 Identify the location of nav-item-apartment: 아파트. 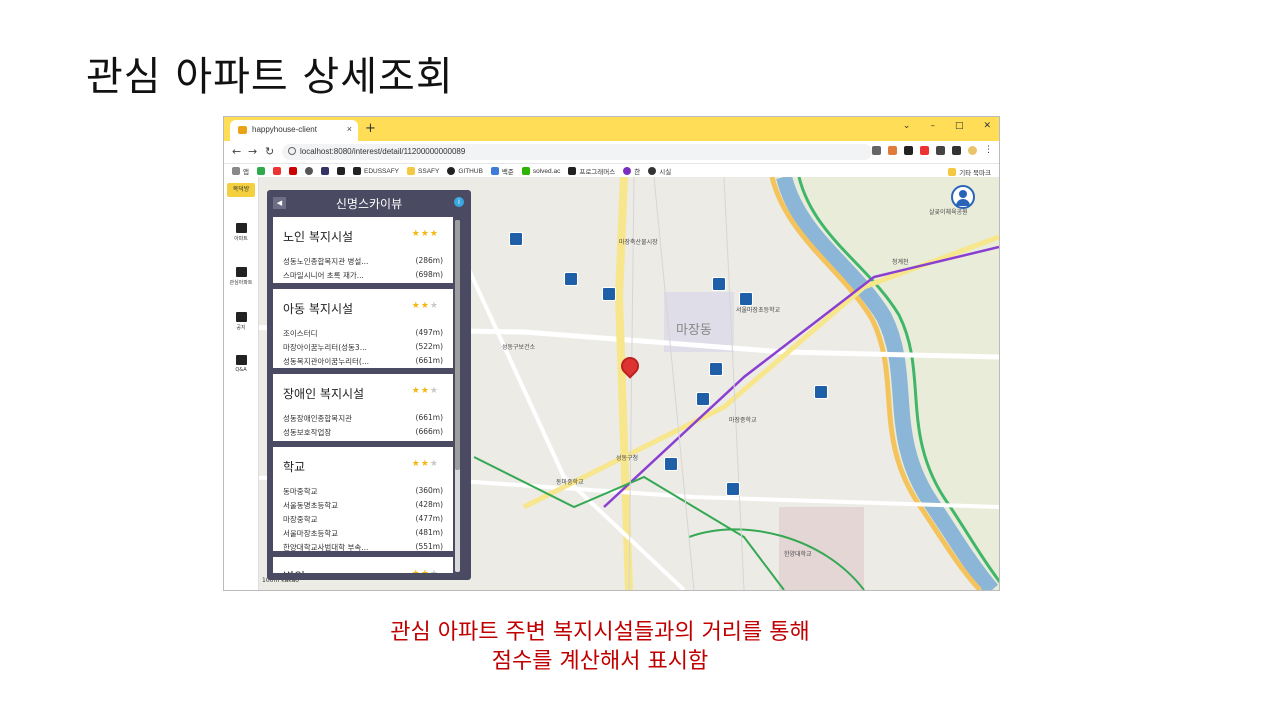
(241, 232).